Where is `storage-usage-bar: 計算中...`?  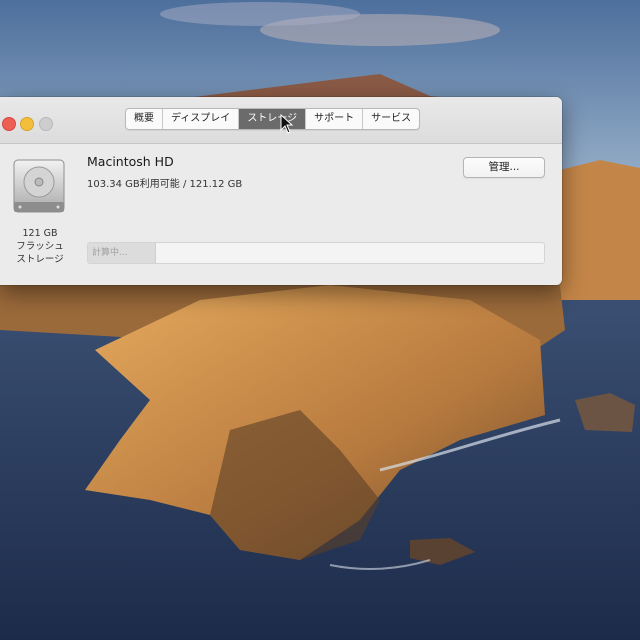
storage-usage-bar: 計算中... is located at coordinates (316, 253).